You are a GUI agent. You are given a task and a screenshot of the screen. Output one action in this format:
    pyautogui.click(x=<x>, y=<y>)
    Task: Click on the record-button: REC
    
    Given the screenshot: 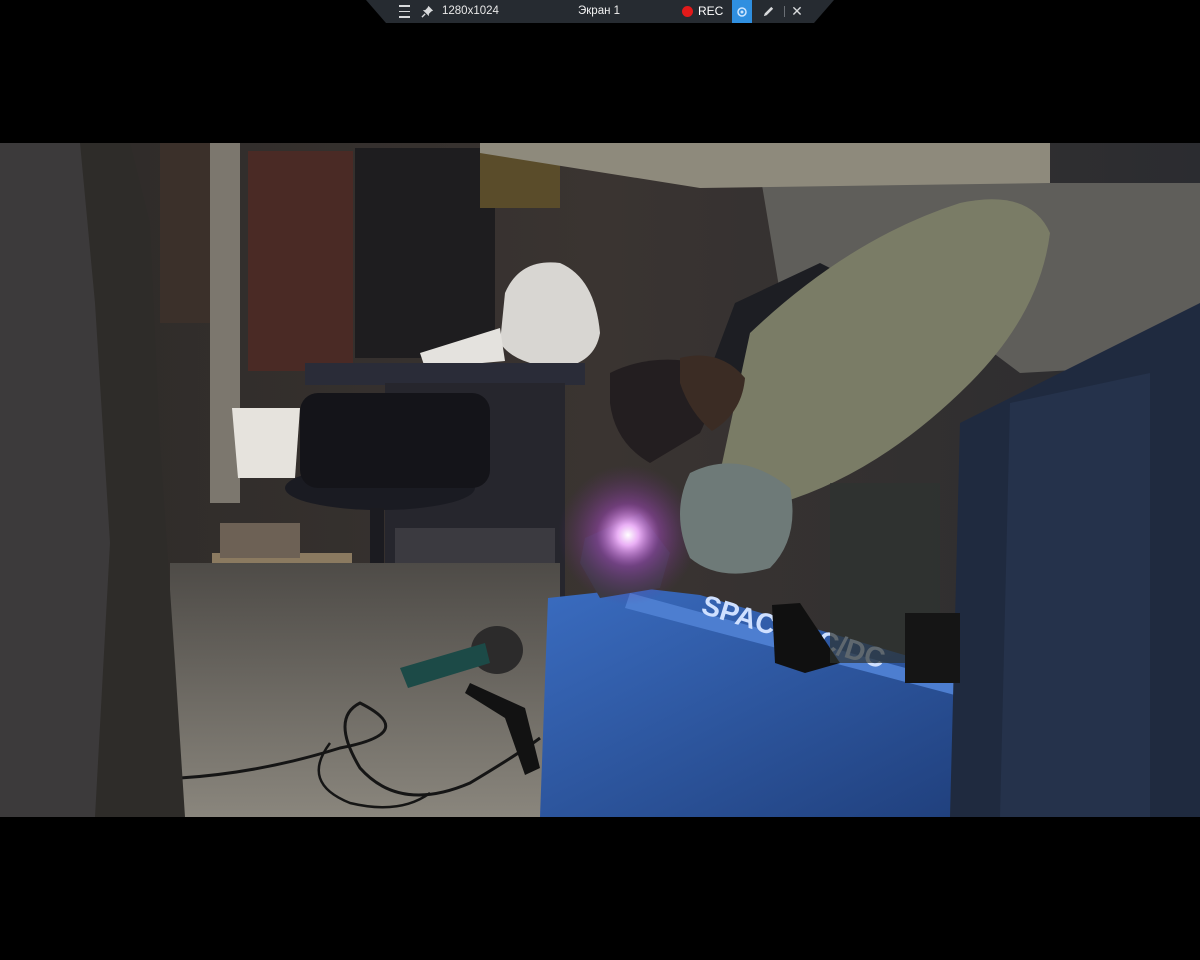 What is the action you would take?
    pyautogui.click(x=702, y=11)
    